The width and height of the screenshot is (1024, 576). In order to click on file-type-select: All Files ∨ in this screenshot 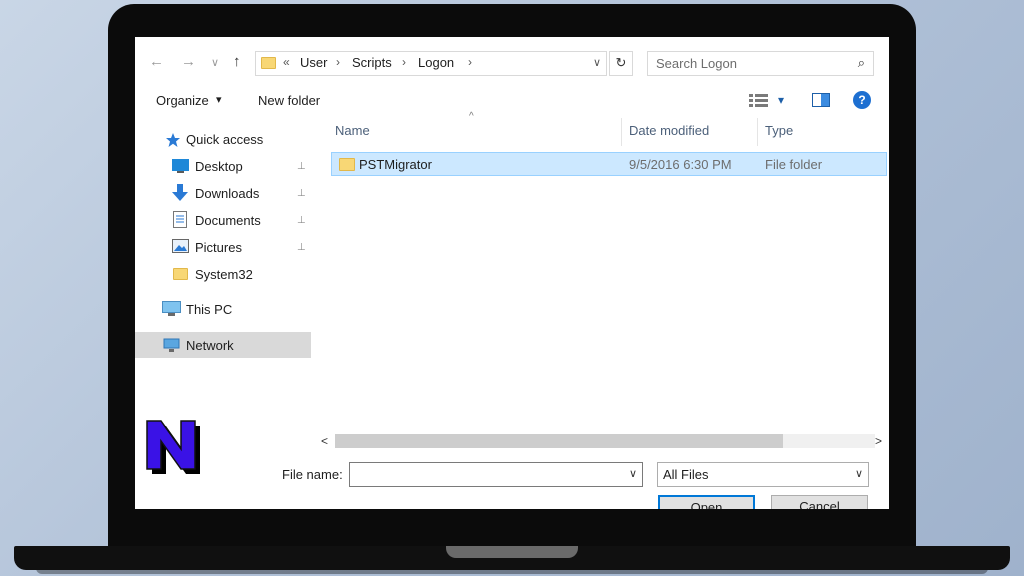, I will do `click(763, 474)`.